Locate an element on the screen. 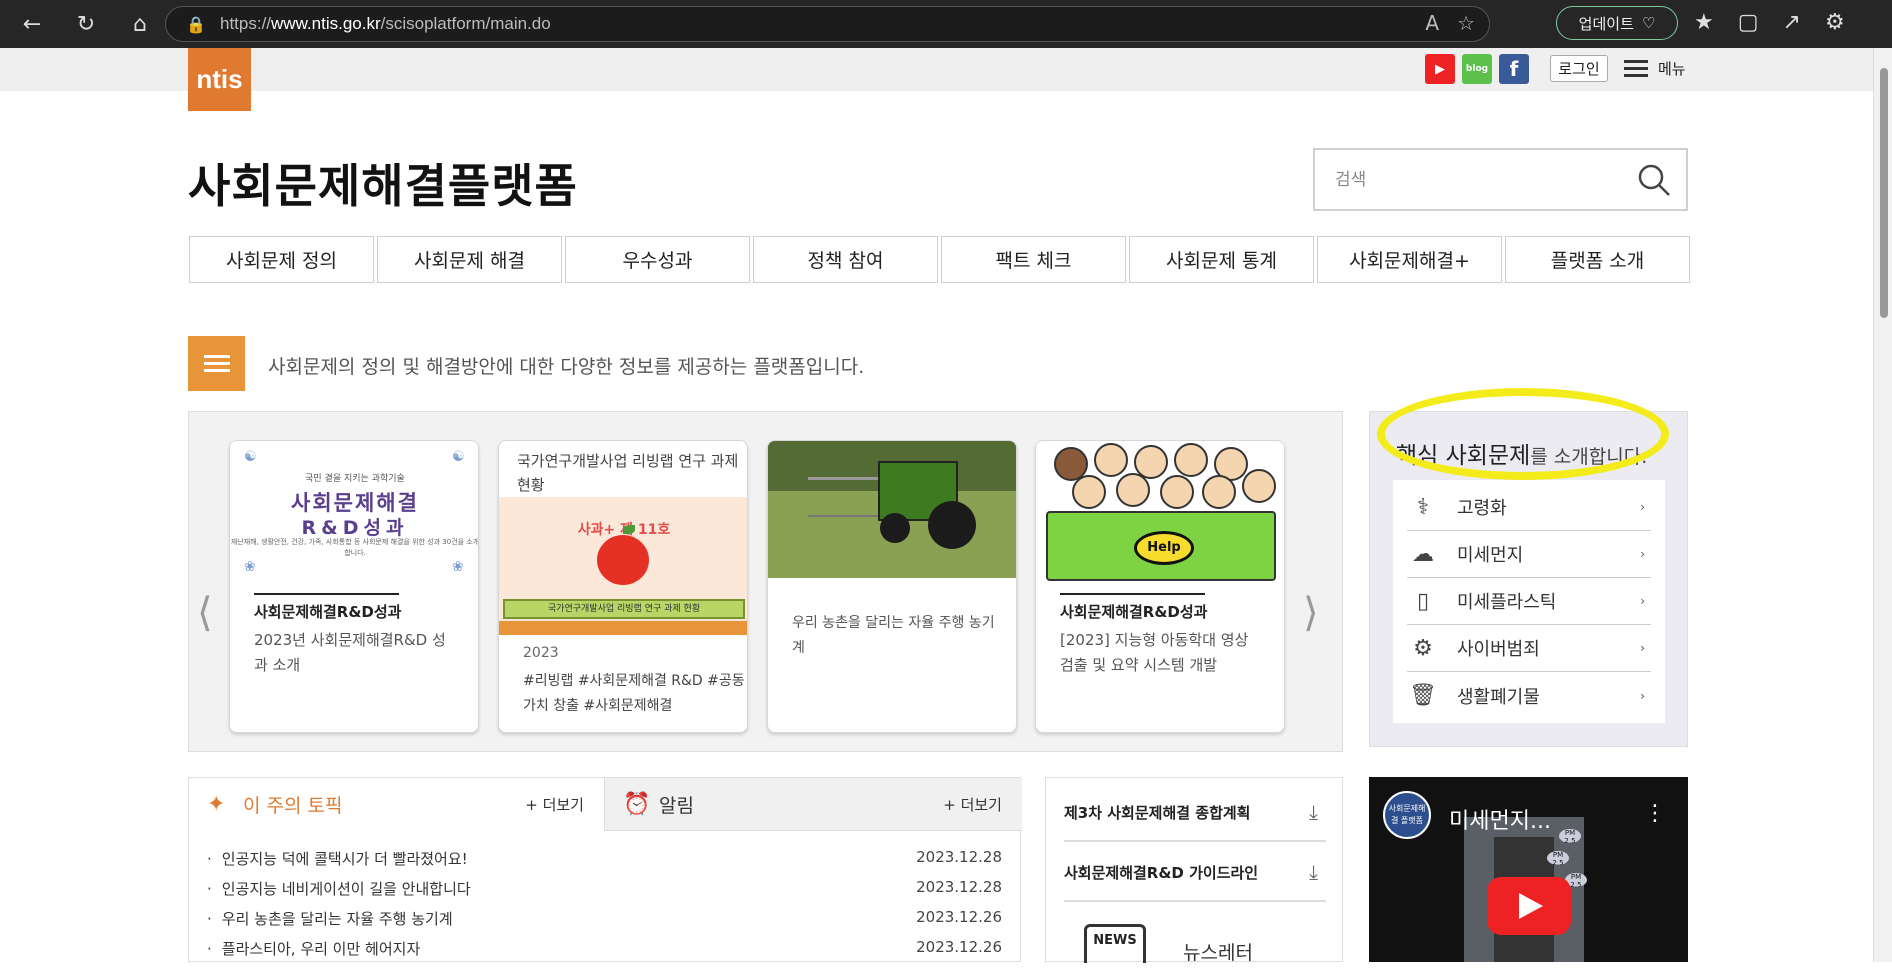 The image size is (1892, 968). search-icon is located at coordinates (1654, 180).